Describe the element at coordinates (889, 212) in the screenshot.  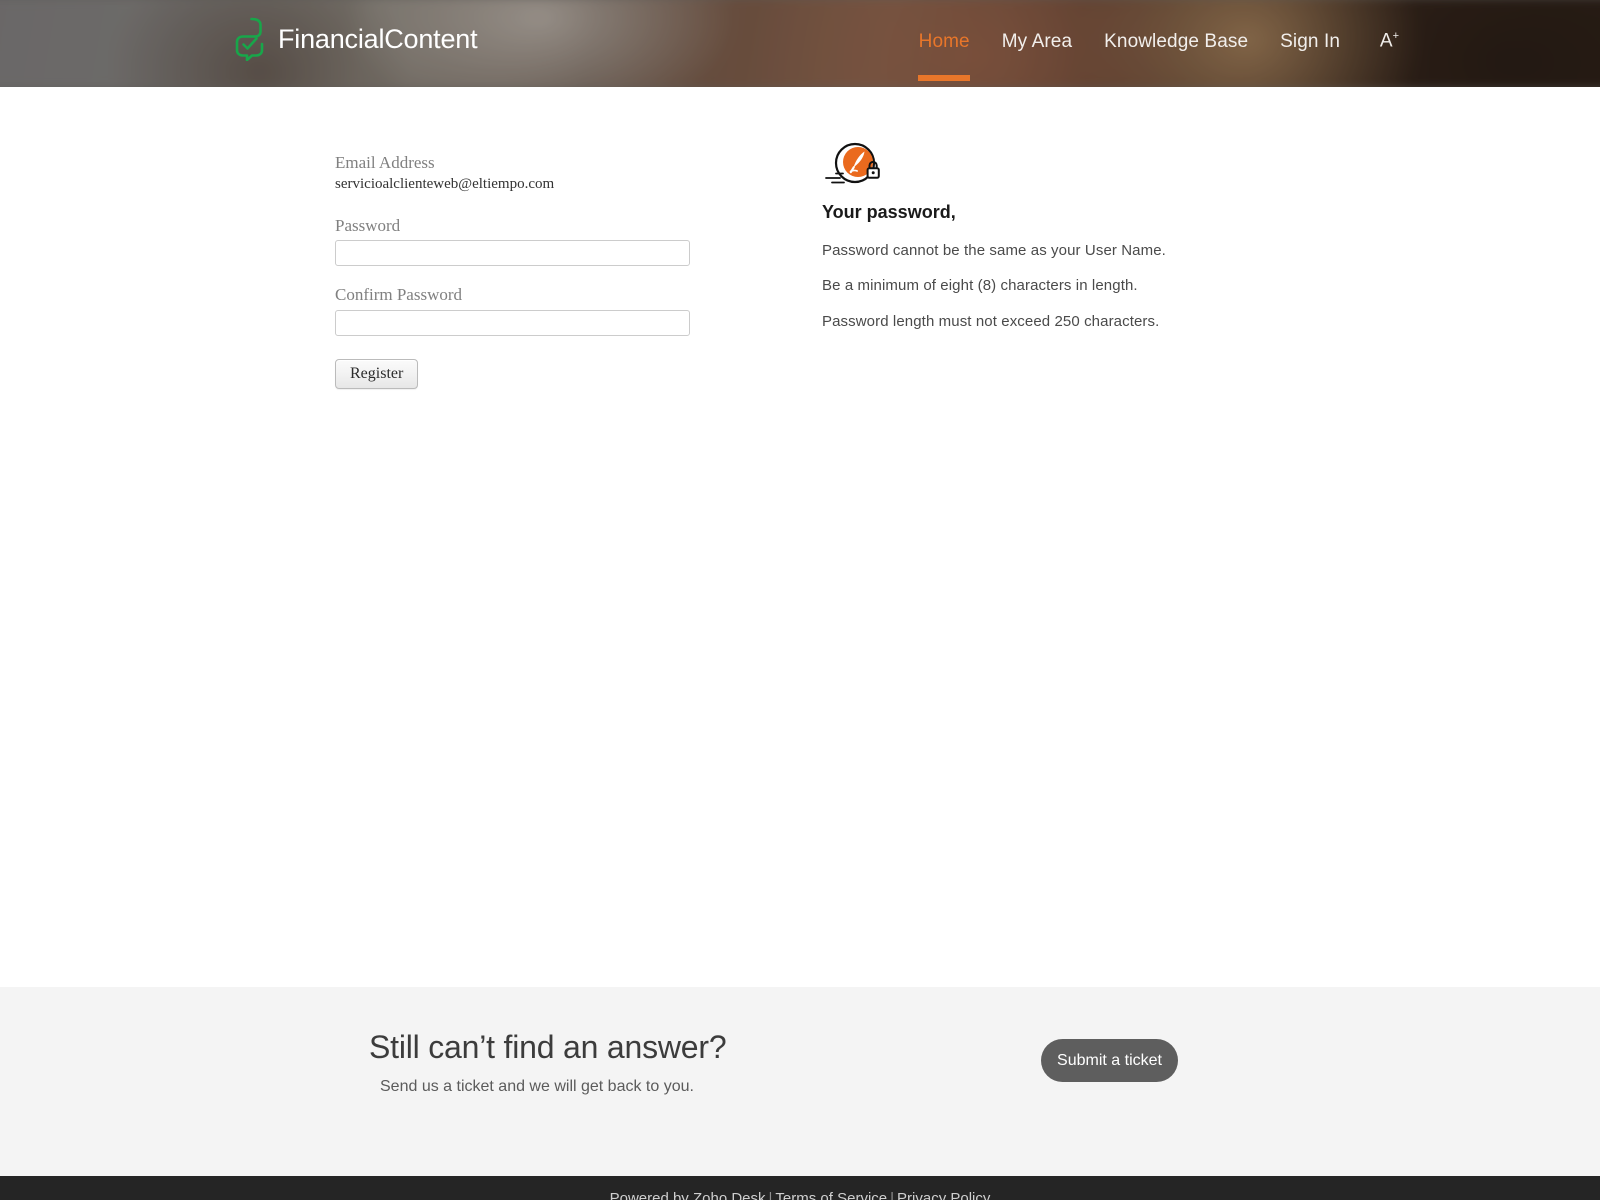
I see `password-rules-title: Your password,` at that location.